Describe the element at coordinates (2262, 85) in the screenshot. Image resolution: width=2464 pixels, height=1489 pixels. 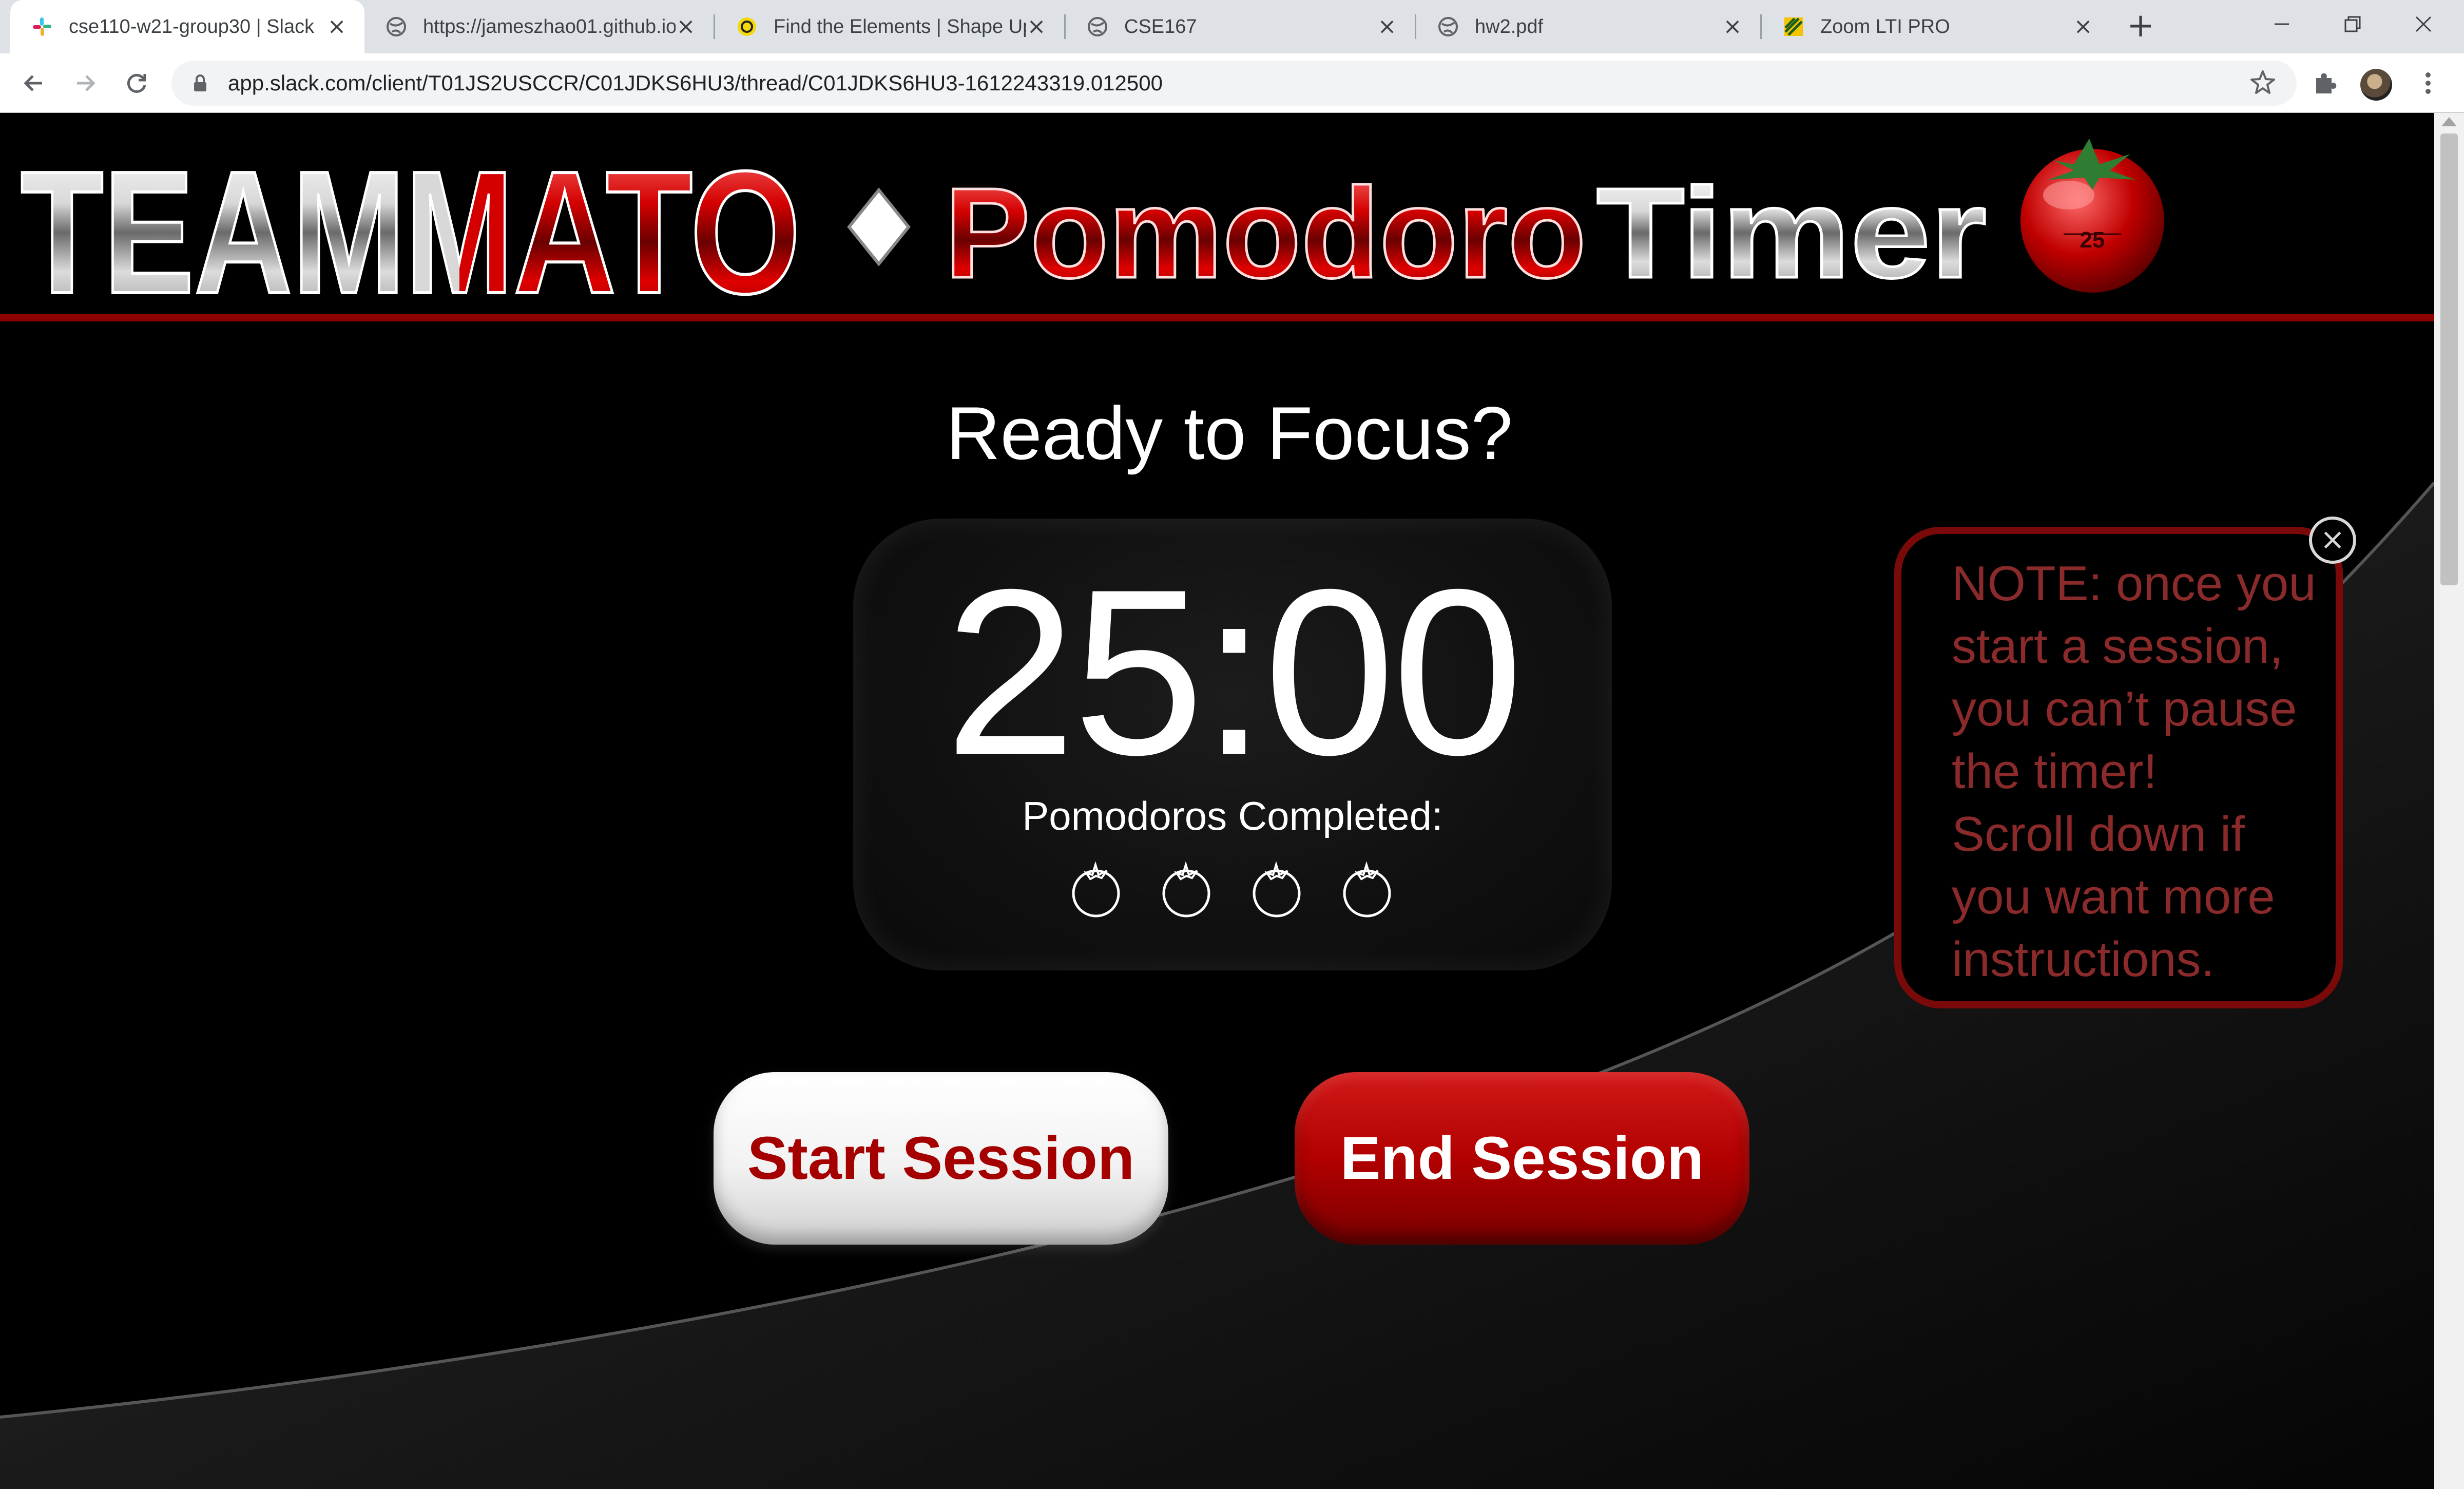
I see `bookmark-star-icon` at that location.